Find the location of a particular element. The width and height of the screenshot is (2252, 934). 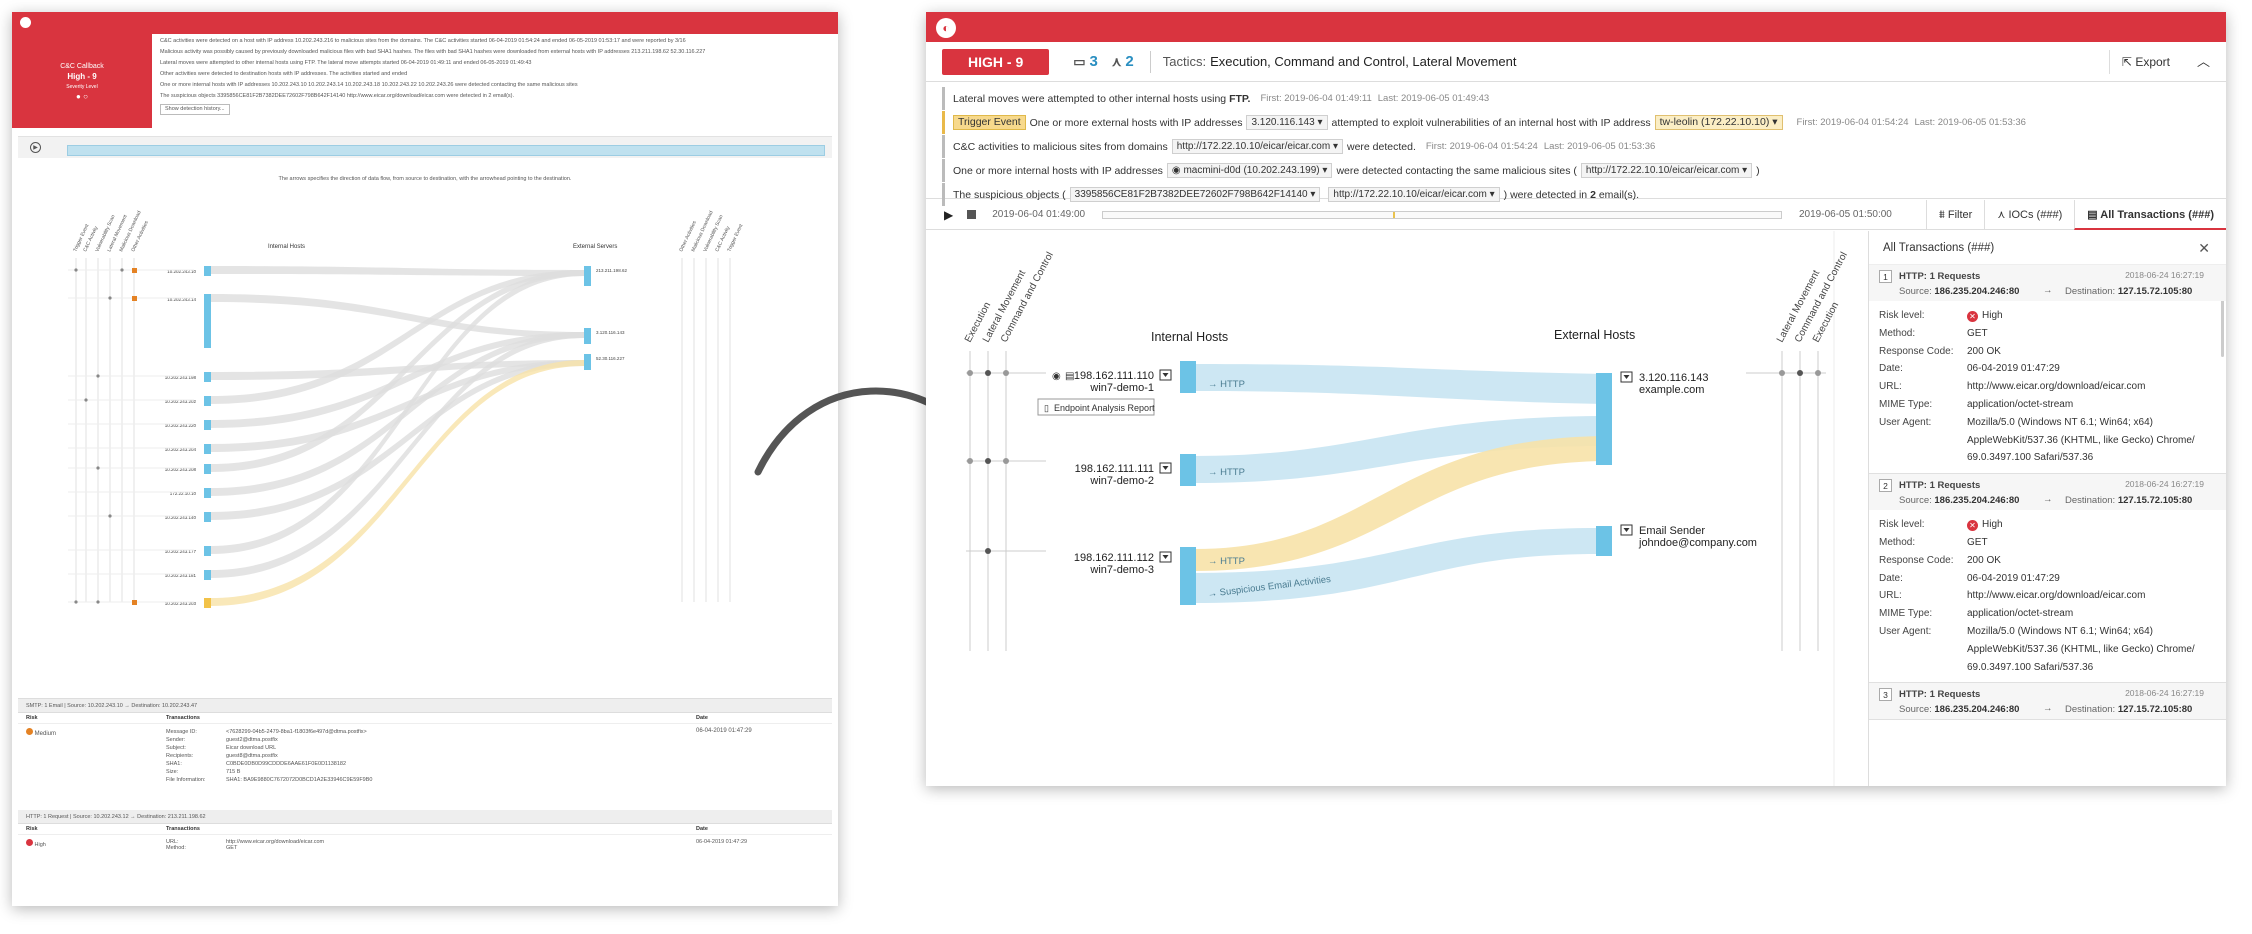

stop-icon is located at coordinates (972, 214).